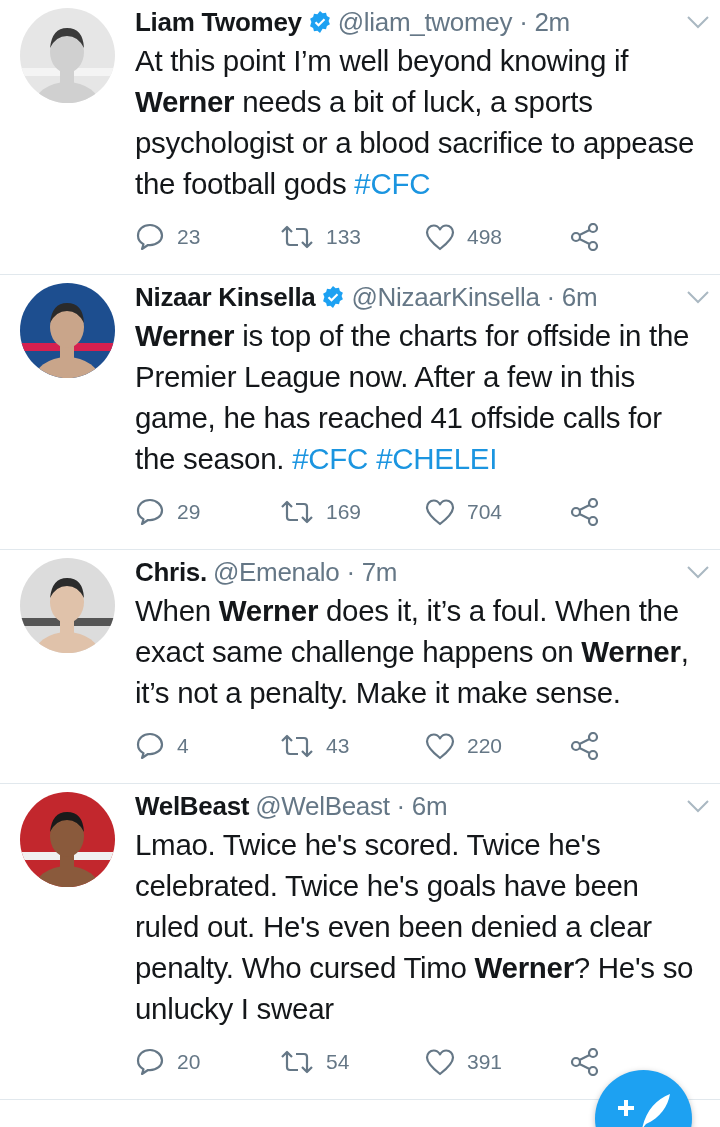 This screenshot has width=720, height=1127. Describe the element at coordinates (192, 806) in the screenshot. I see `user-name: WelBeast` at that location.